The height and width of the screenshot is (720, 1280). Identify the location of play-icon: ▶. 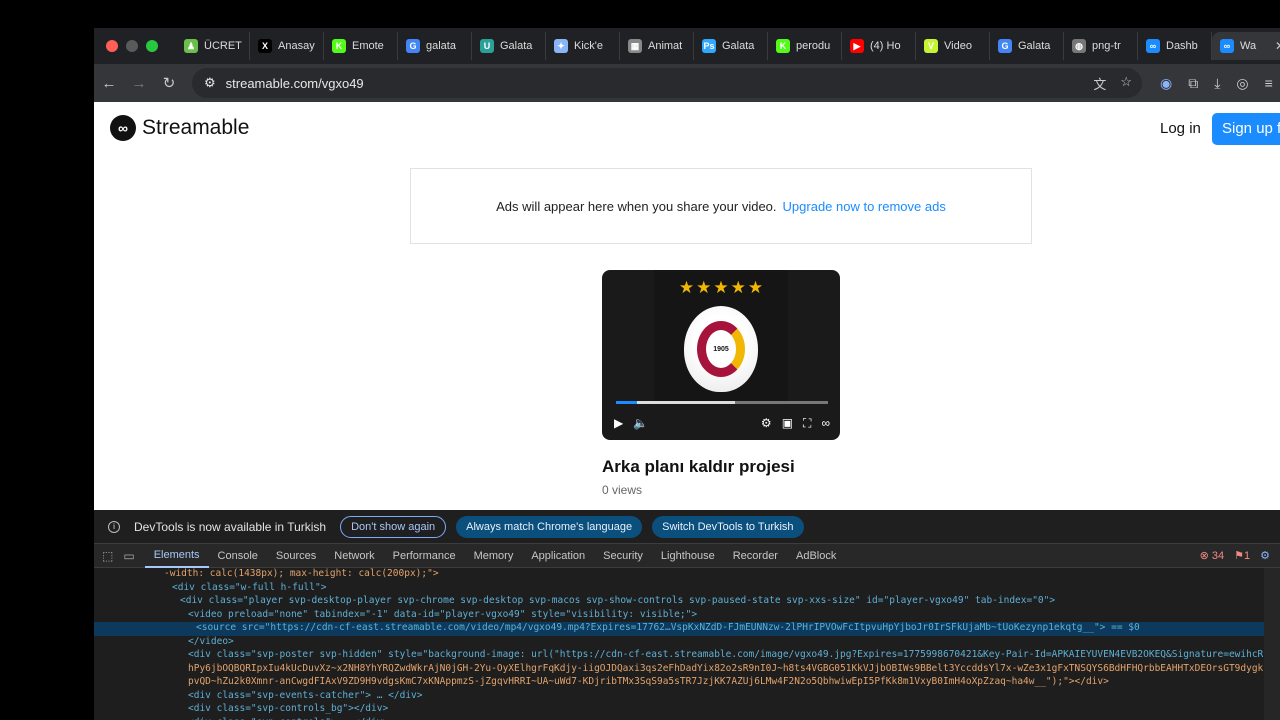
(618, 423).